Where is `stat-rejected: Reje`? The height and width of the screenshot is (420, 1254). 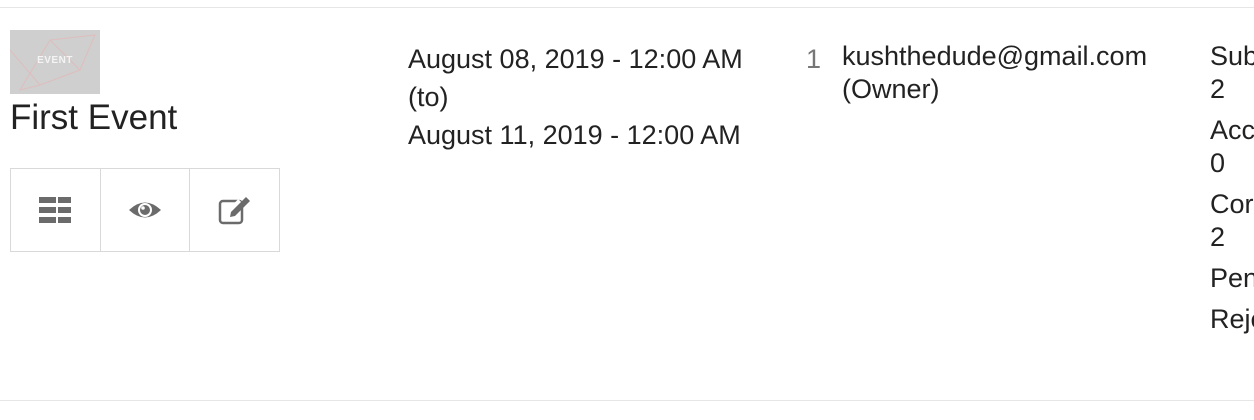 stat-rejected: Reje is located at coordinates (1232, 319).